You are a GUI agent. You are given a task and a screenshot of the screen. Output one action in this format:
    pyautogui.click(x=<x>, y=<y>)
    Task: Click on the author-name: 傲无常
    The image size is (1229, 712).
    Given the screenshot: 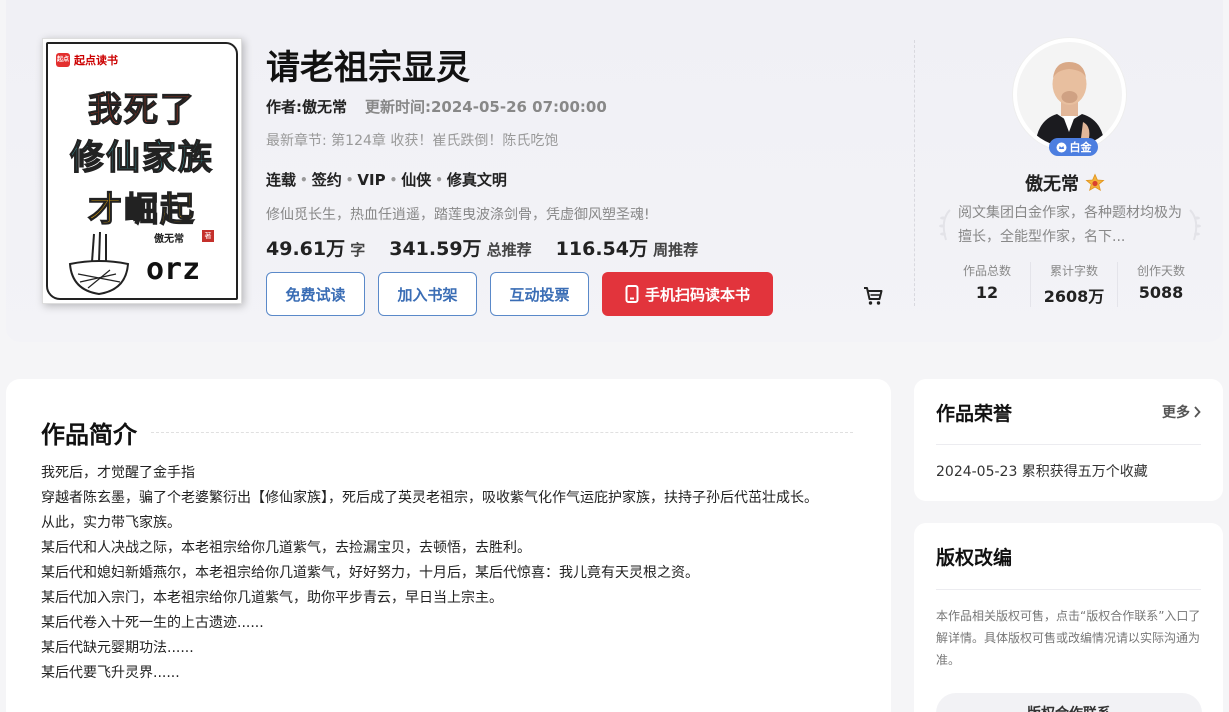 What is the action you would take?
    pyautogui.click(x=1065, y=183)
    